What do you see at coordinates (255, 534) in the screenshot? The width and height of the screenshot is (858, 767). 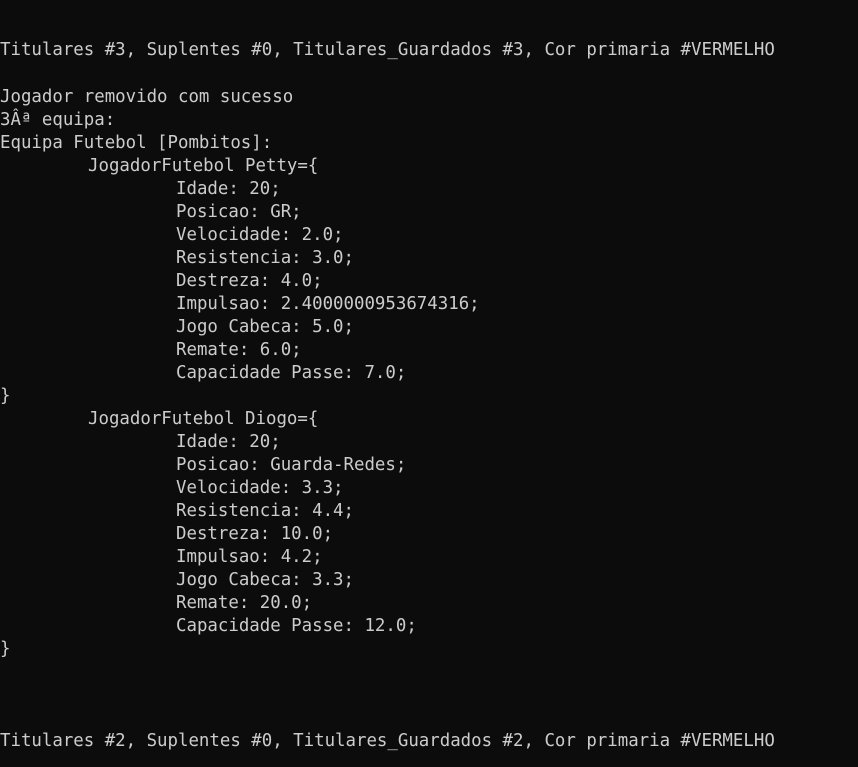 I see `player-attribute: Destreza: 10.0;` at bounding box center [255, 534].